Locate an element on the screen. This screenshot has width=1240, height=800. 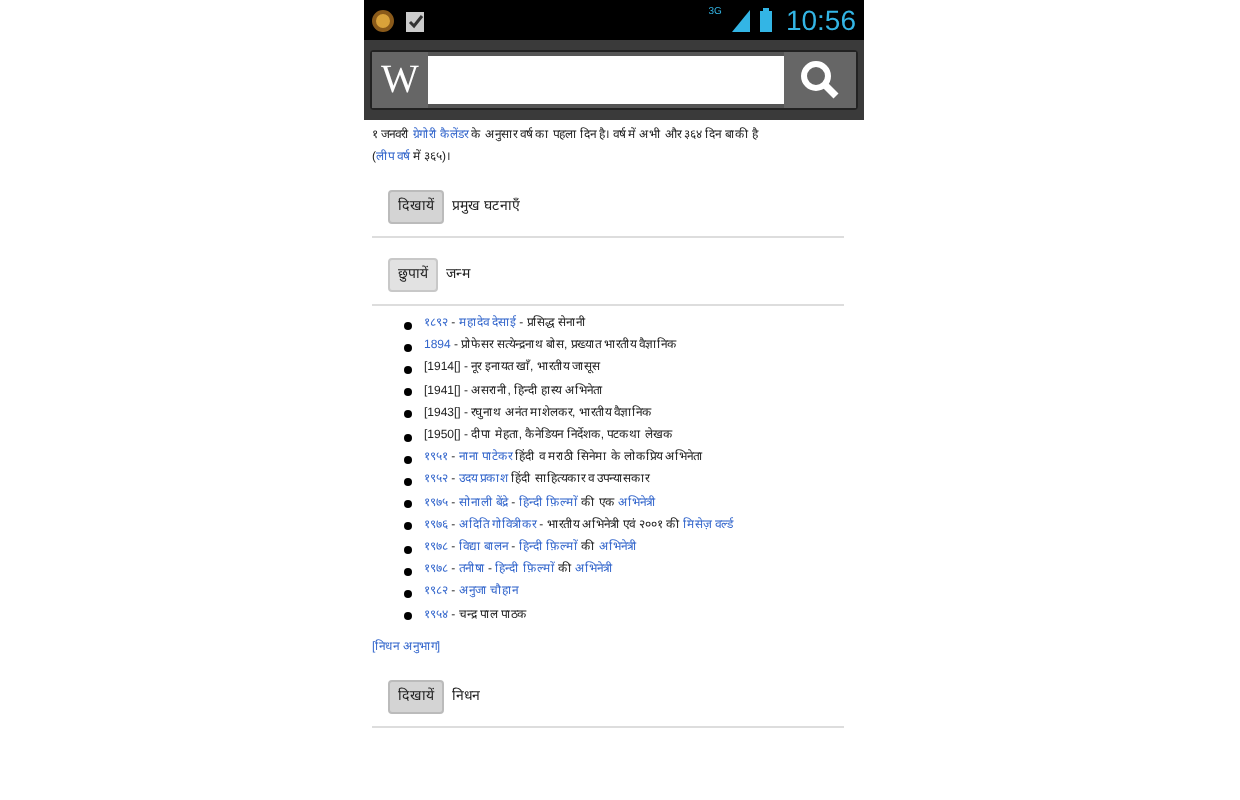
clock: 10:56 is located at coordinates (820, 20).